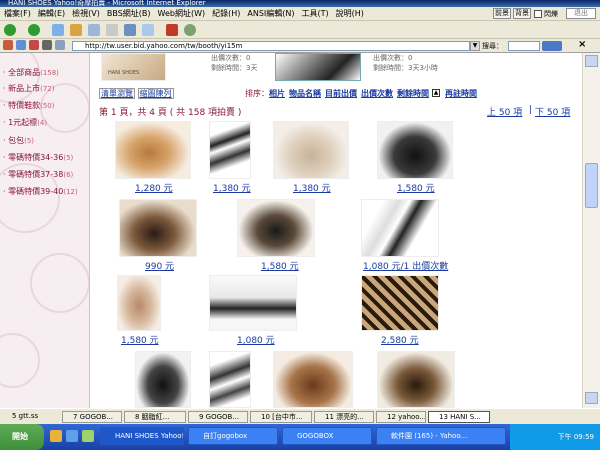 Image resolution: width=600 pixels, height=450 pixels. What do you see at coordinates (315, 13) in the screenshot?
I see `menu-tools: 工具(T)` at bounding box center [315, 13].